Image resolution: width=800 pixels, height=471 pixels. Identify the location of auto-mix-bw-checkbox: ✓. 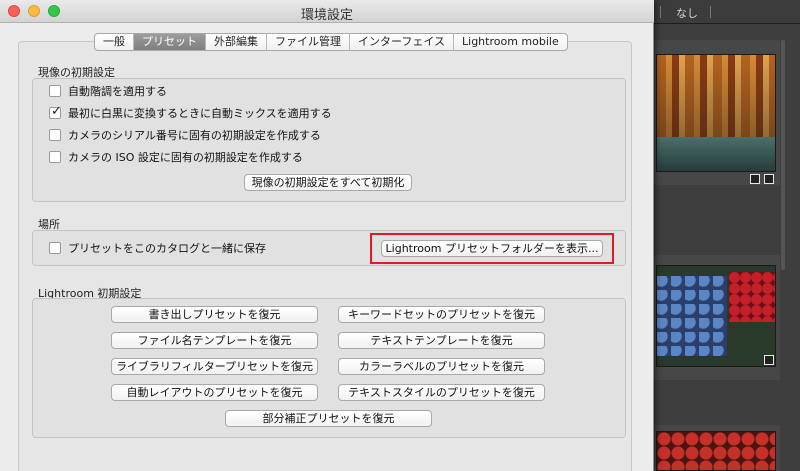
(55, 111).